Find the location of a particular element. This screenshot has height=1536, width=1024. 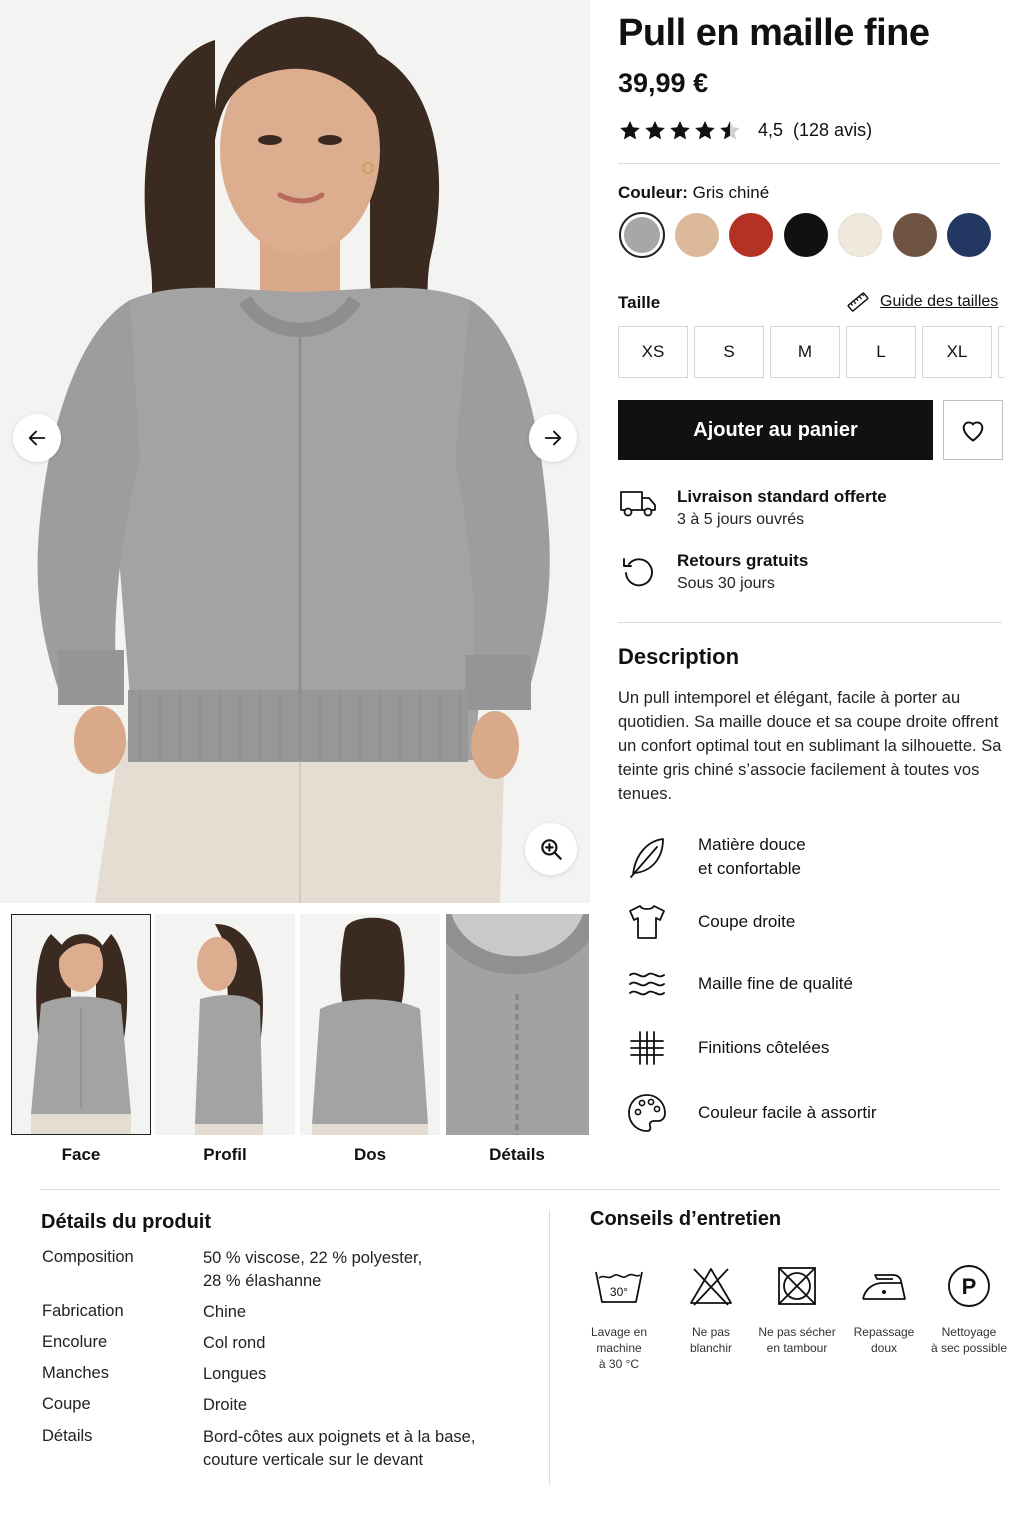

returns-subtitle: Sous 30 jours is located at coordinates (726, 583).